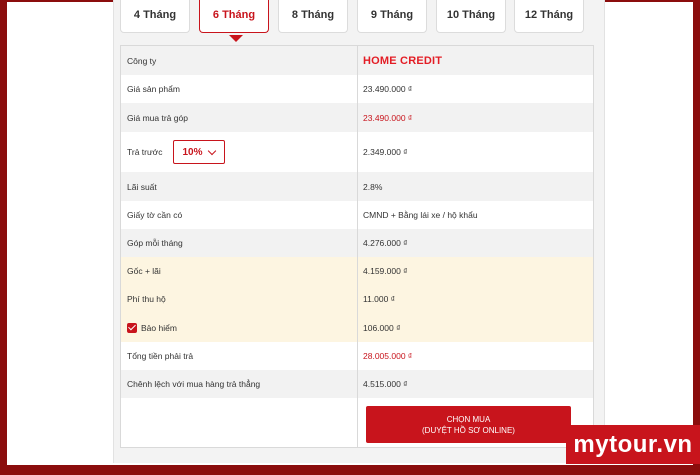  Describe the element at coordinates (350, 470) in the screenshot. I see `frame-bottom` at that location.